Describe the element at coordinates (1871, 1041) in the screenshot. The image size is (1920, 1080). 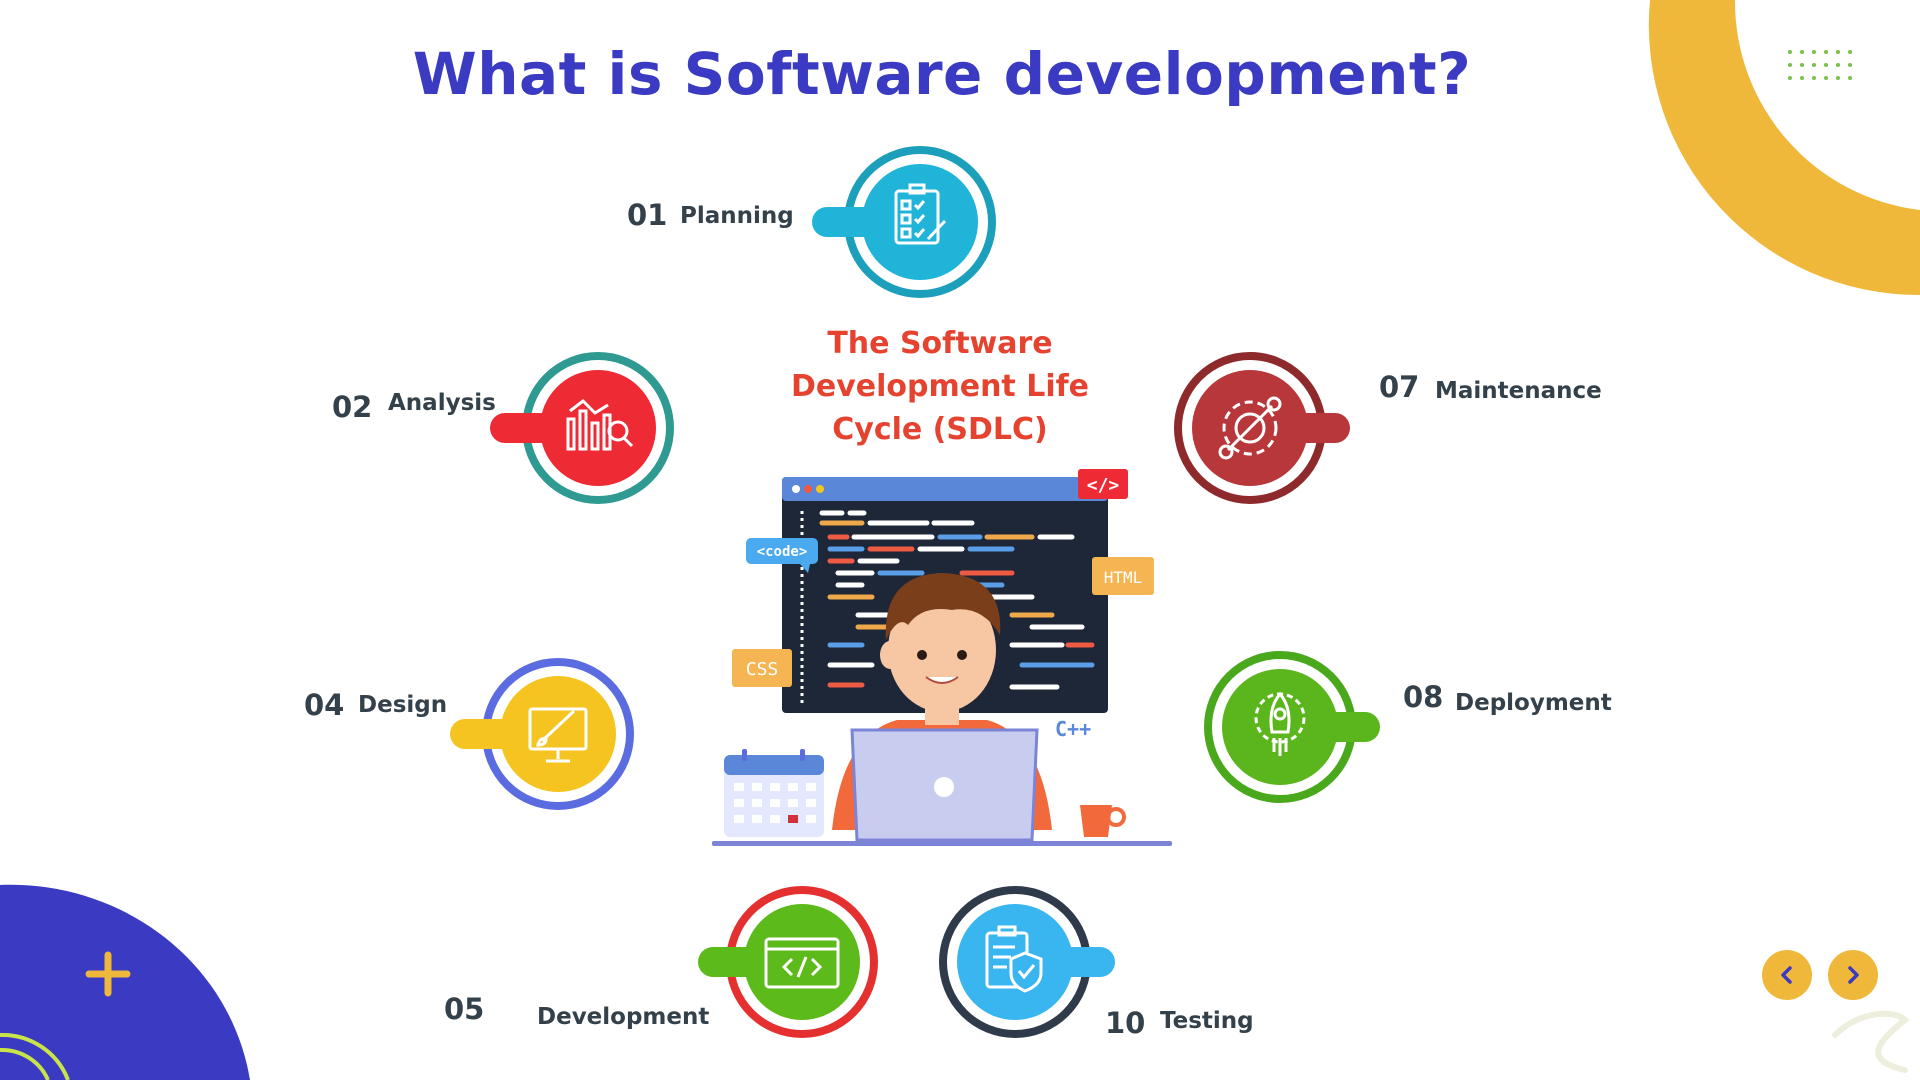
I see `squiggle-decoration` at that location.